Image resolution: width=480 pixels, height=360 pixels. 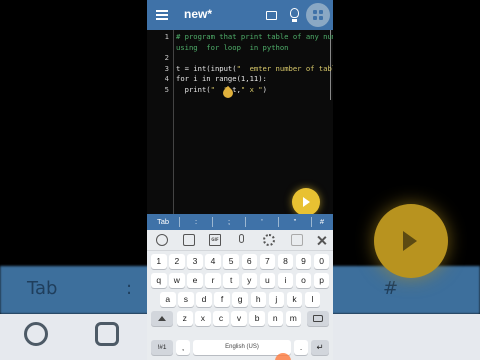 What do you see at coordinates (186, 299) in the screenshot?
I see `key-letter: s` at bounding box center [186, 299].